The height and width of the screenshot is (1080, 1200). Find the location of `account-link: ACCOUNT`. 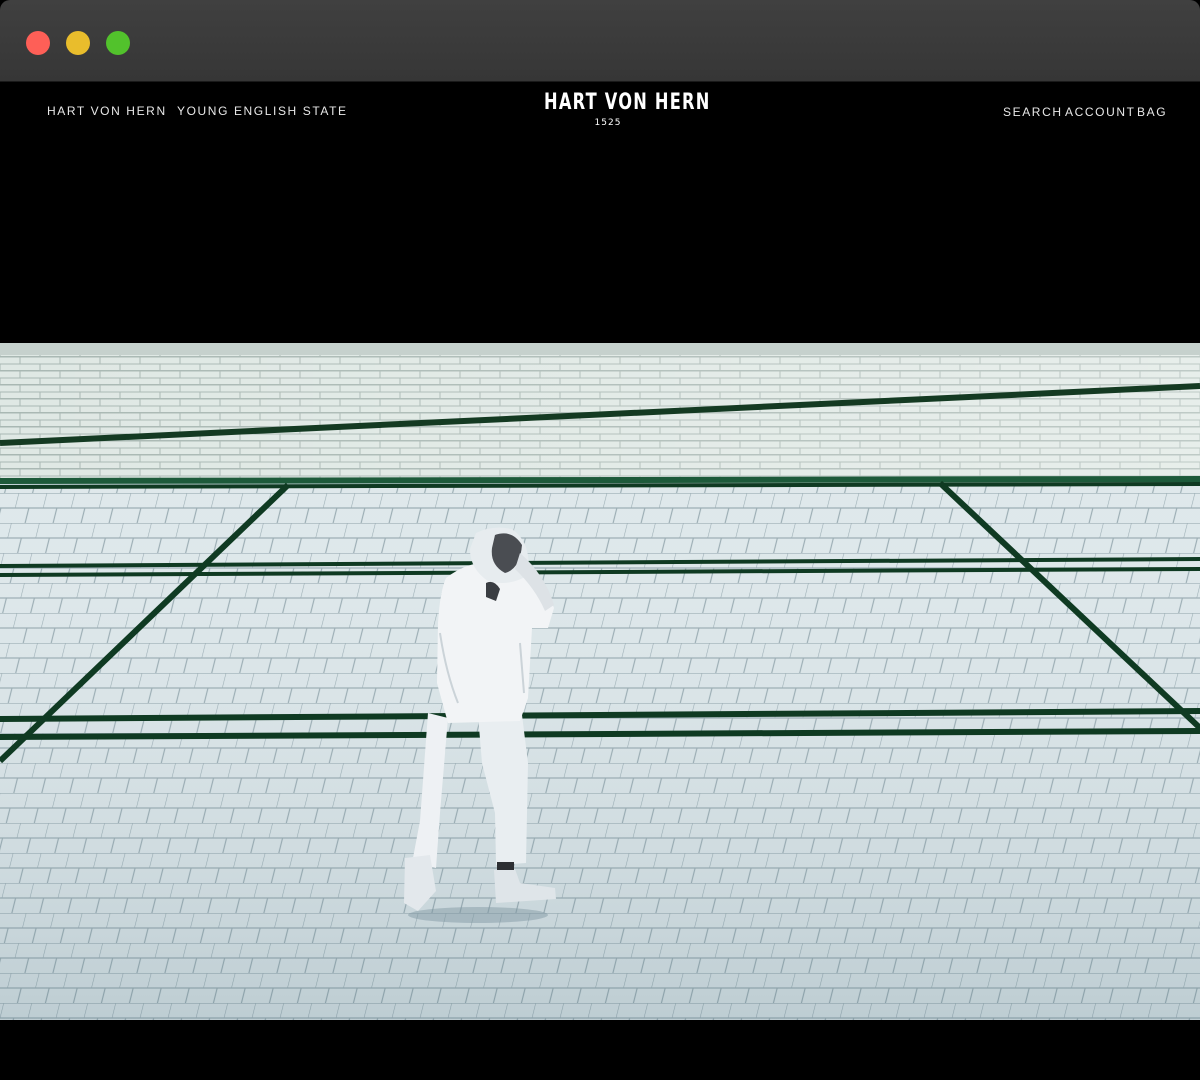

account-link: ACCOUNT is located at coordinates (1100, 112).